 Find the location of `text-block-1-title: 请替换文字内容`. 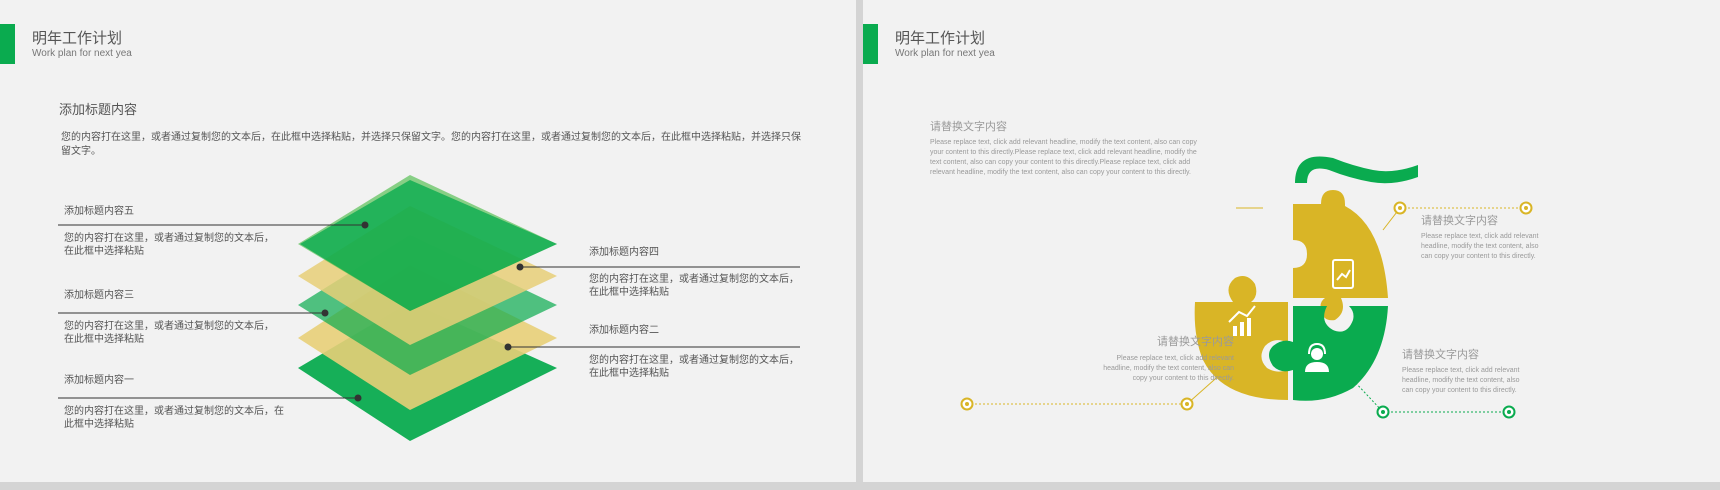

text-block-1-title: 请替换文字内容 is located at coordinates (968, 127).